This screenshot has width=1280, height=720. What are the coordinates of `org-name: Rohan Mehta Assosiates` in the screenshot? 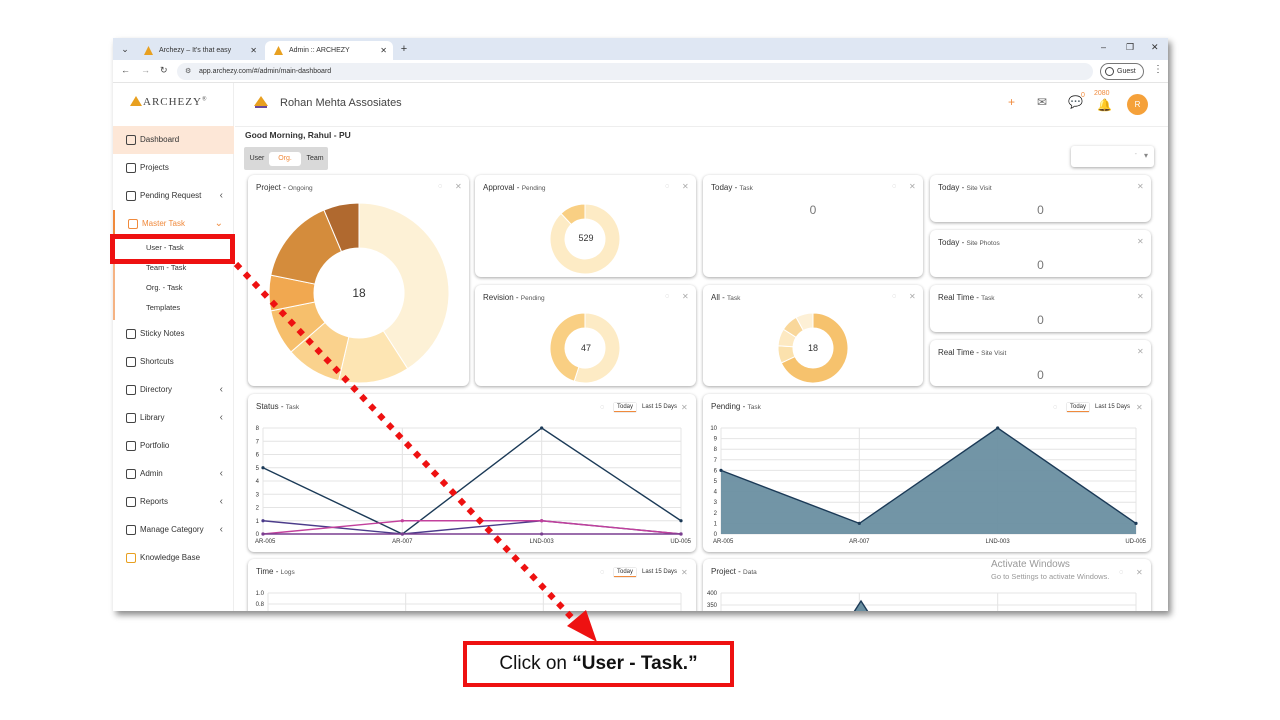 It's located at (341, 103).